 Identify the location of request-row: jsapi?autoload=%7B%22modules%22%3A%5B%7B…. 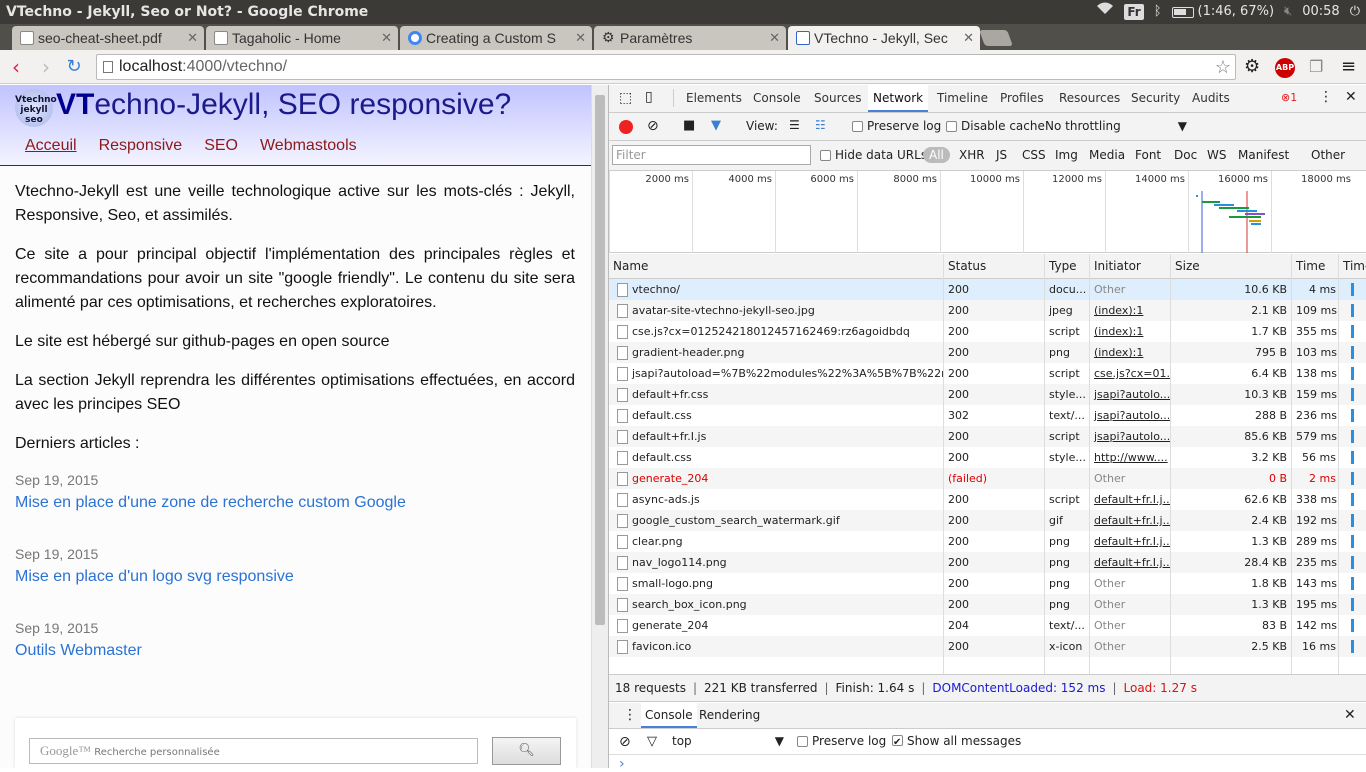
(987, 373).